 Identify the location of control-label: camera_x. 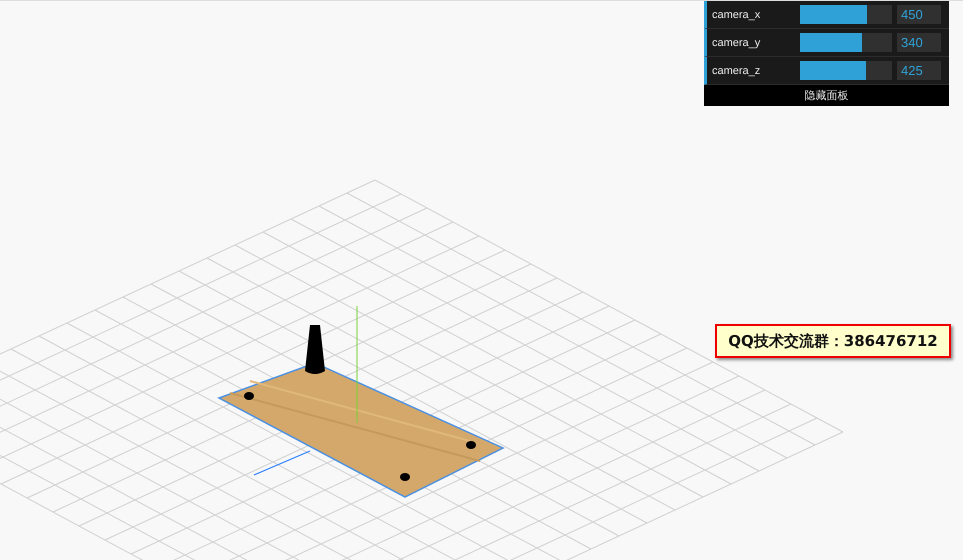
(737, 14).